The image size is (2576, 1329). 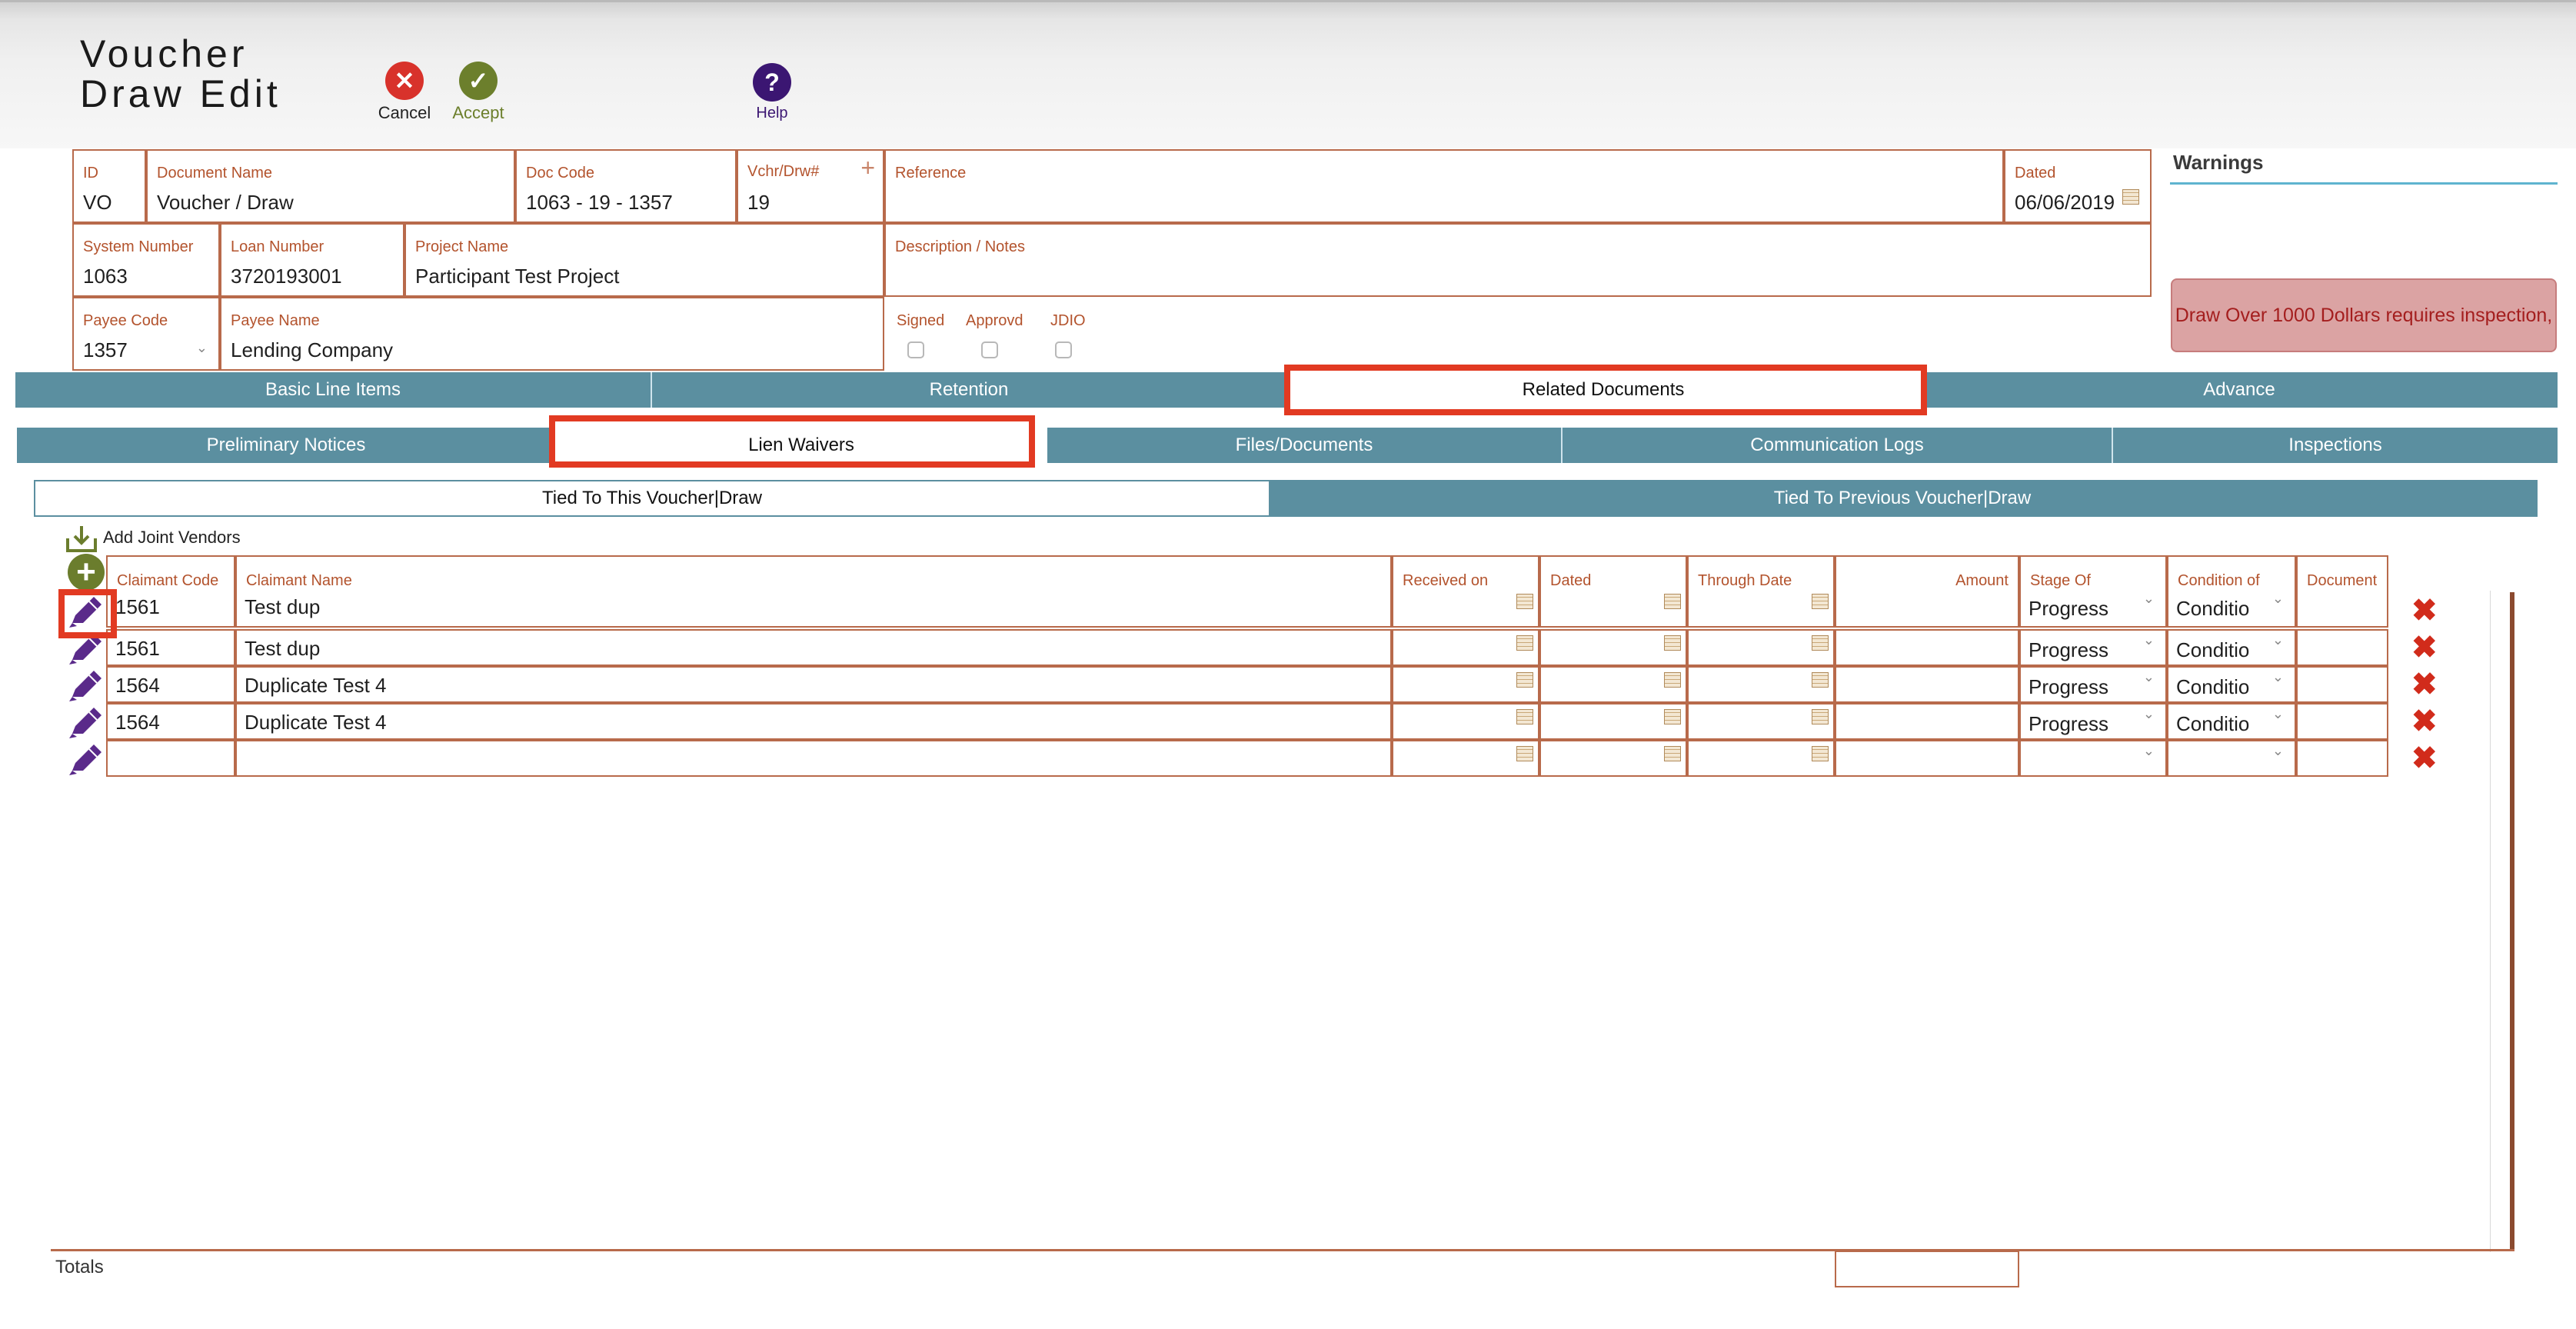 I want to click on payee-name-field: Payee Name Lending Company, so click(x=552, y=334).